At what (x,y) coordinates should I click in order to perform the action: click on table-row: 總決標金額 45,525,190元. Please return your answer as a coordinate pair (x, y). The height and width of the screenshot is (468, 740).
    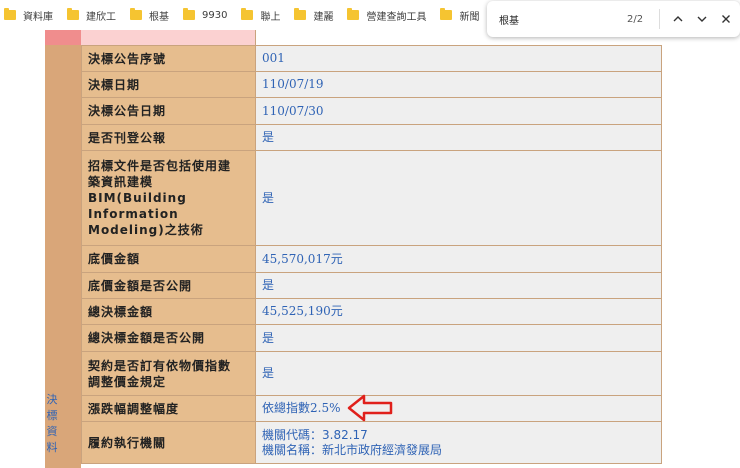
    Looking at the image, I should click on (371, 311).